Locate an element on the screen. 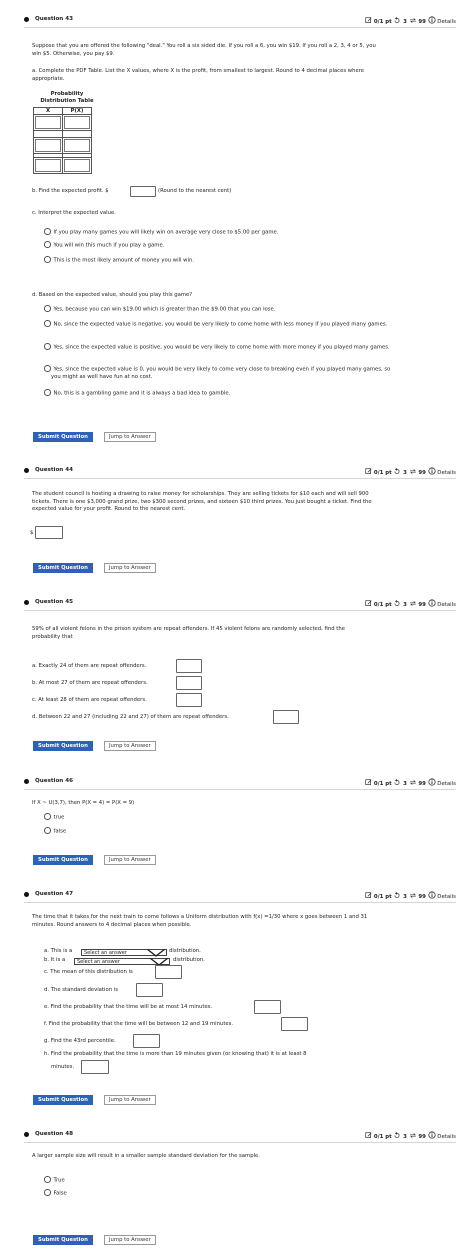  part-a-text: a. This is a is located at coordinates (58, 951).